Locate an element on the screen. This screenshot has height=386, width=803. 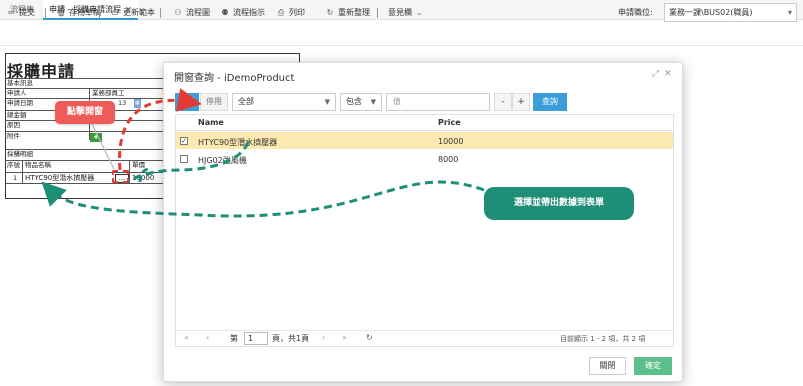
save-draft-button: 🗑 存為草稿 is located at coordinates (78, 13).